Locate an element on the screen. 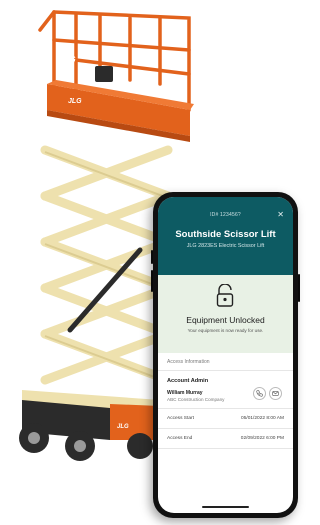 The image size is (320, 525). account-admin-heading: Account Admin is located at coordinates (188, 381).